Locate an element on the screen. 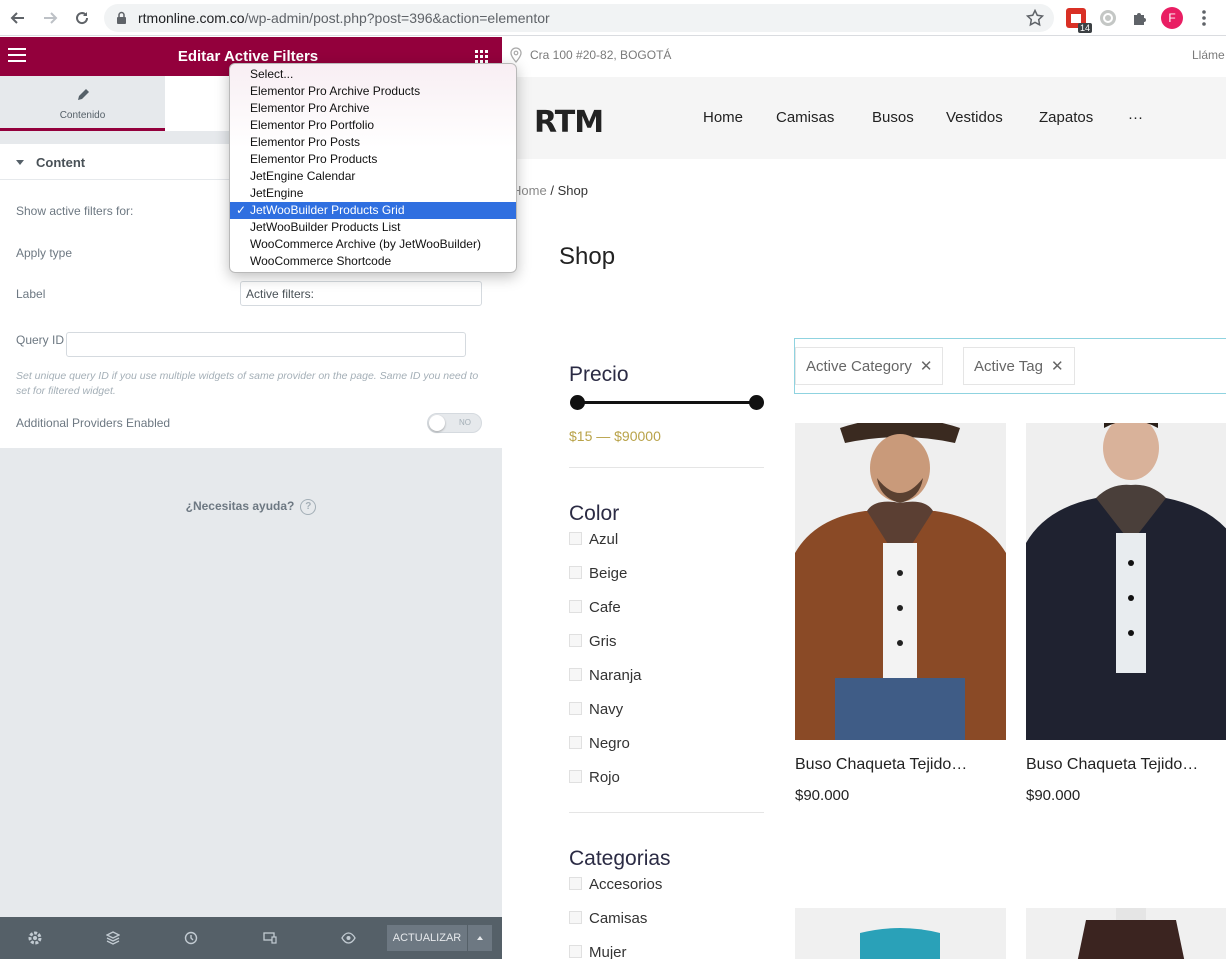 This screenshot has width=1226, height=959. grammarly-extension-icon is located at coordinates (1108, 18).